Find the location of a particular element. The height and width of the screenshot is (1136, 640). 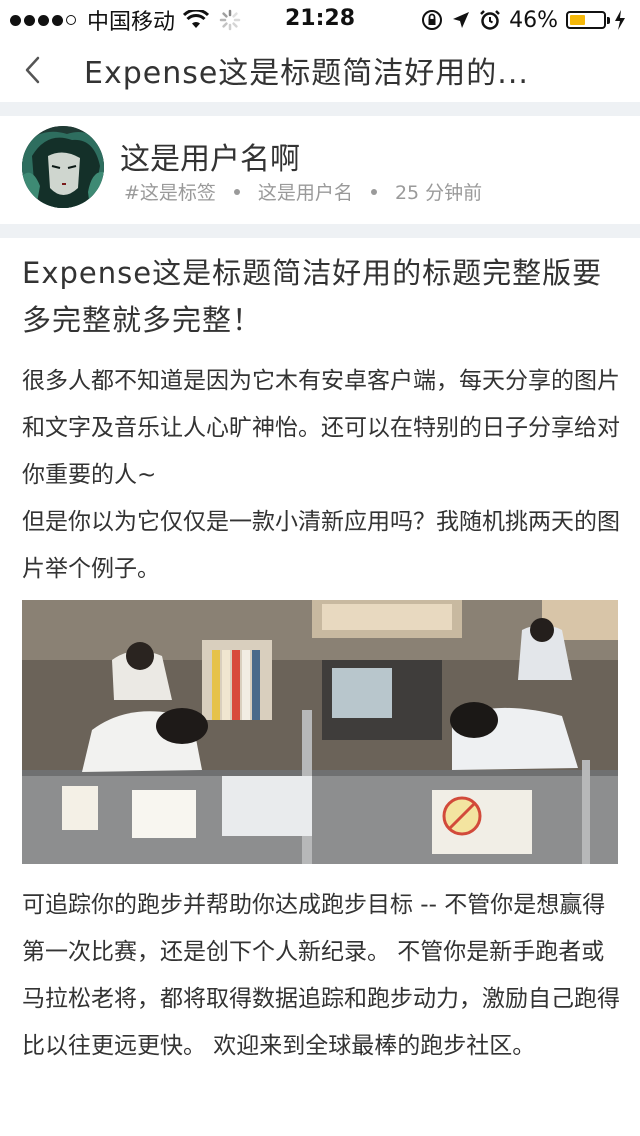

chevron-left-icon is located at coordinates (32, 70).